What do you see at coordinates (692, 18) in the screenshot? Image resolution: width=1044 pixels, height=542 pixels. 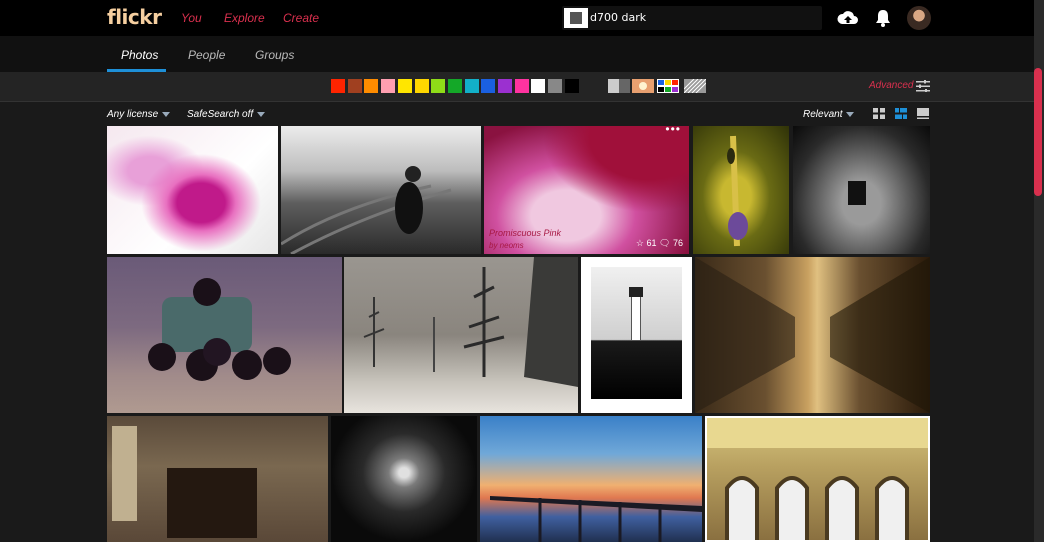 I see `search-input: d700 dark` at bounding box center [692, 18].